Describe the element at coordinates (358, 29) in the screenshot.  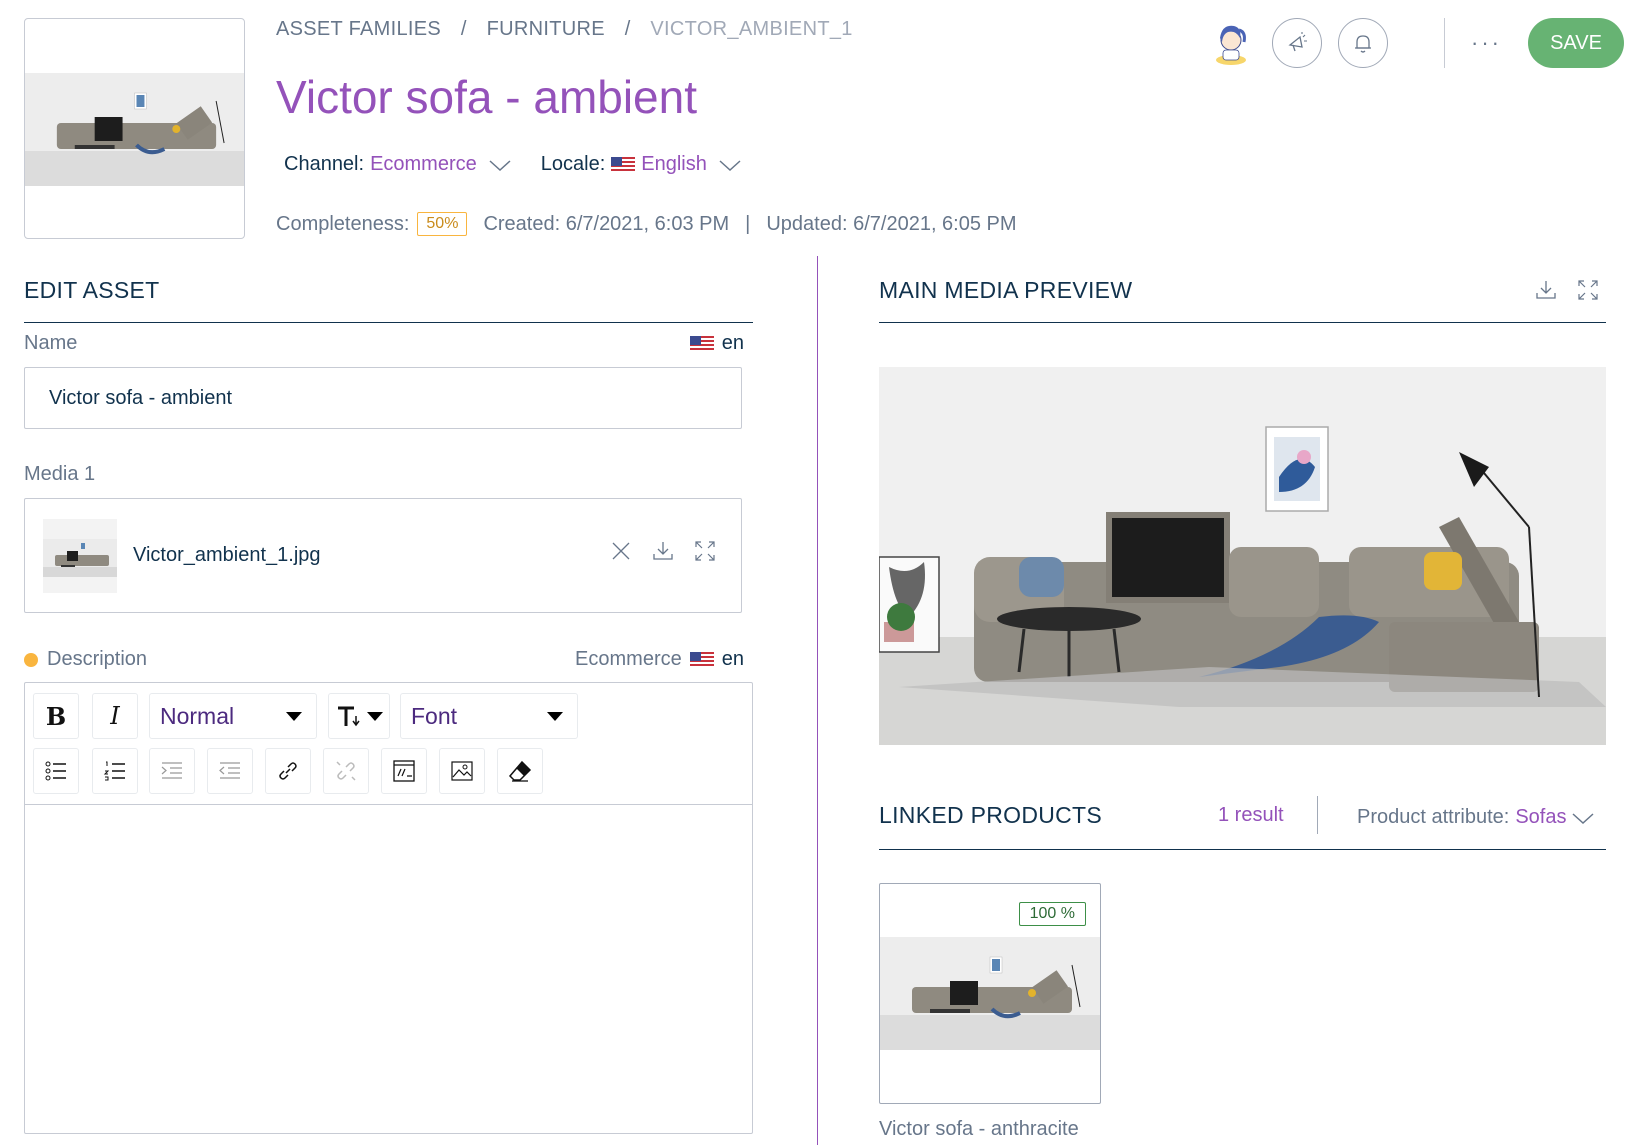
I see `breadcrumb-item-asset-families: ASSET FAMILIES` at that location.